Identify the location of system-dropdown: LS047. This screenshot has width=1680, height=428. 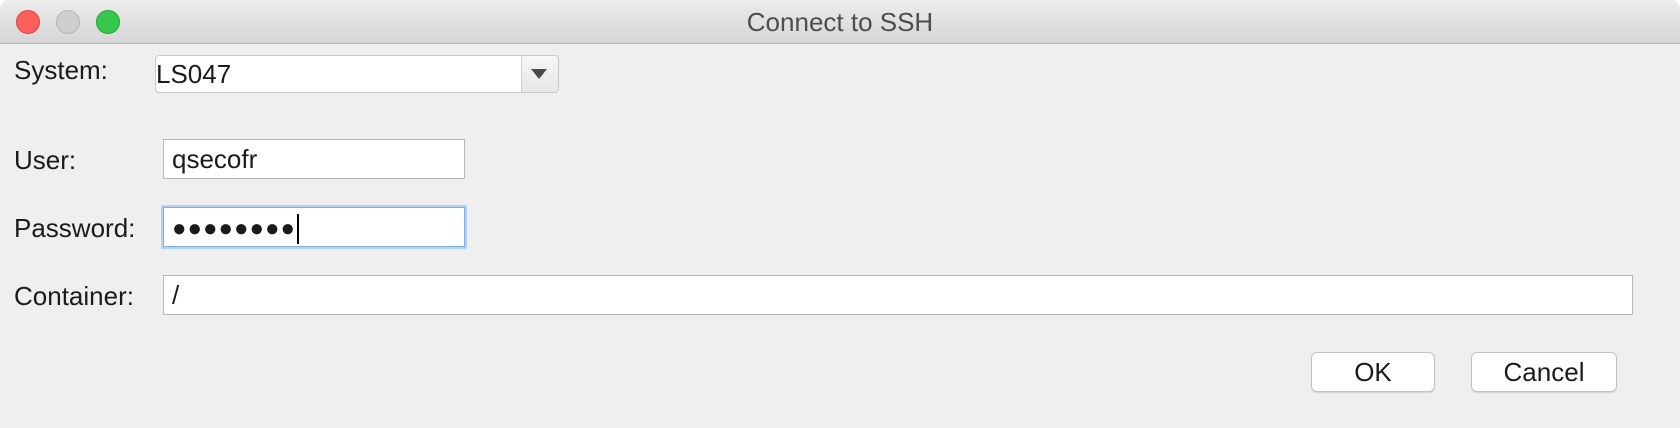
(357, 74).